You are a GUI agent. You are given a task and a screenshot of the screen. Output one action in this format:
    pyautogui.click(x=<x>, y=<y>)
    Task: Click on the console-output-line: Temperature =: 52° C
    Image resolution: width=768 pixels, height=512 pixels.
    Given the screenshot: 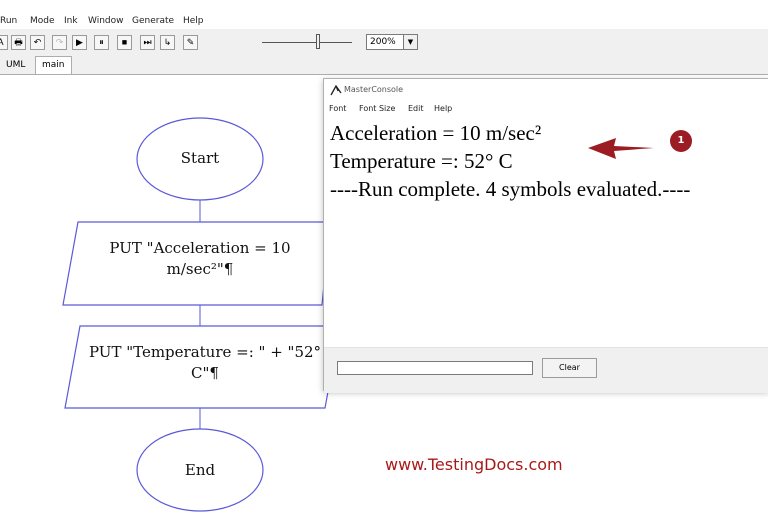 What is the action you would take?
    pyautogui.click(x=421, y=161)
    